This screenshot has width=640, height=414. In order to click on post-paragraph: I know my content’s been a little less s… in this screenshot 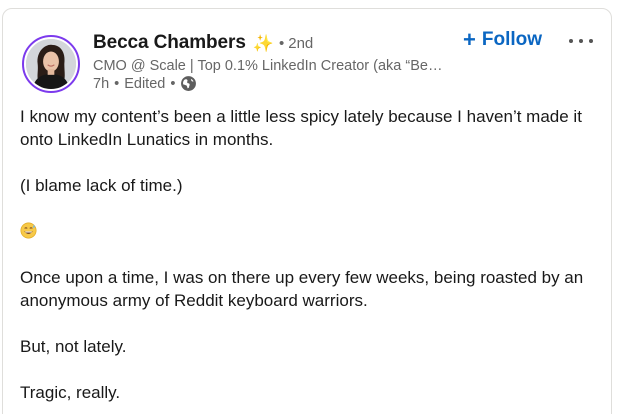, I will do `click(301, 128)`.